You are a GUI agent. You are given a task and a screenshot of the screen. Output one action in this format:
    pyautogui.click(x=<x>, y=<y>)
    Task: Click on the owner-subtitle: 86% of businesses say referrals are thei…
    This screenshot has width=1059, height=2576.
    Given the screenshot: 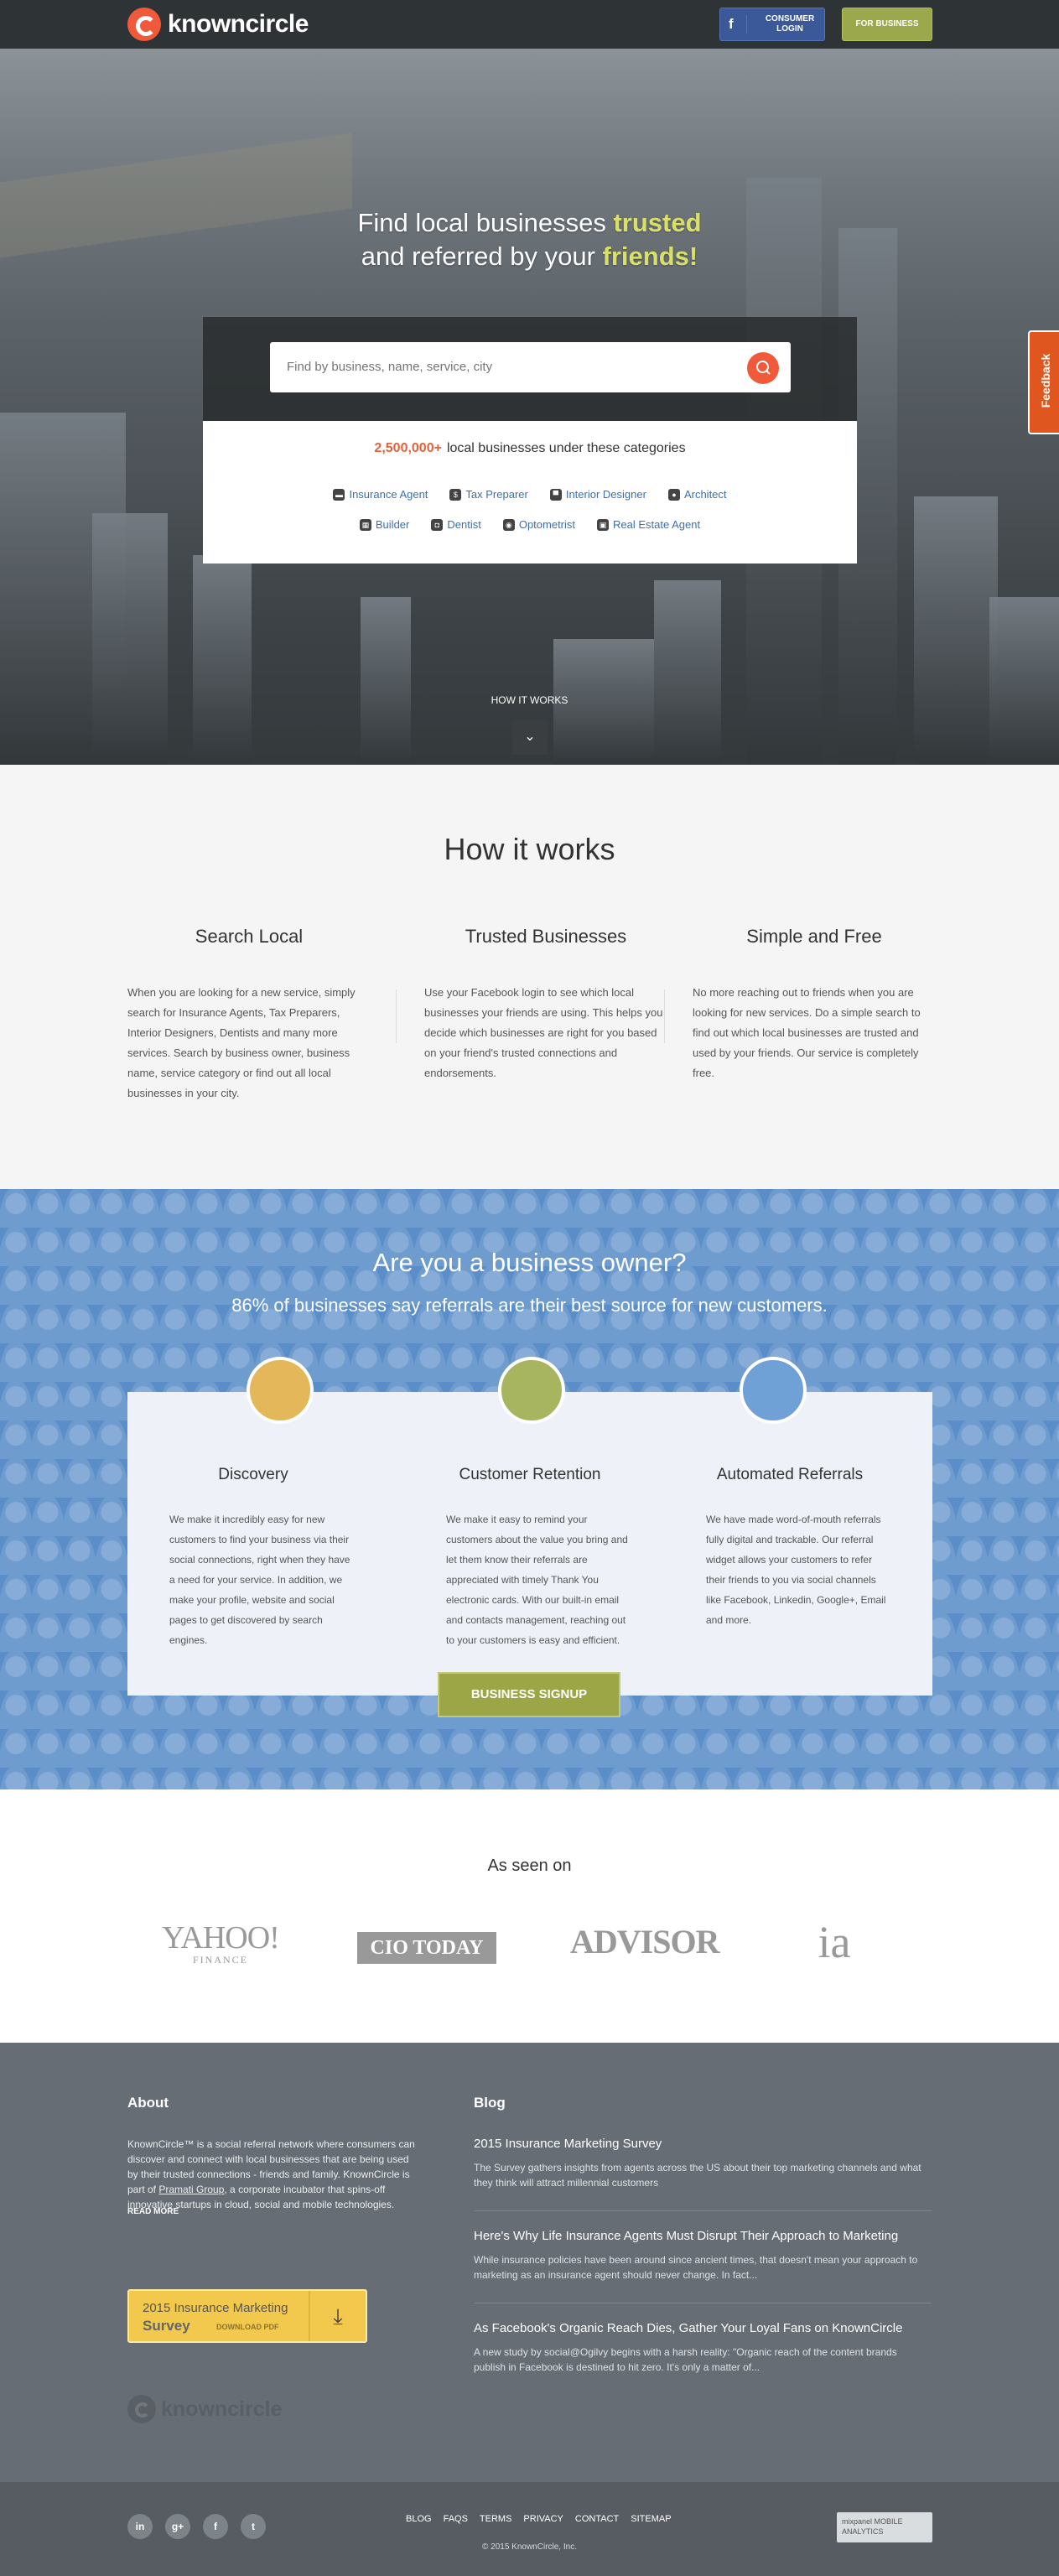 What is the action you would take?
    pyautogui.click(x=529, y=1305)
    